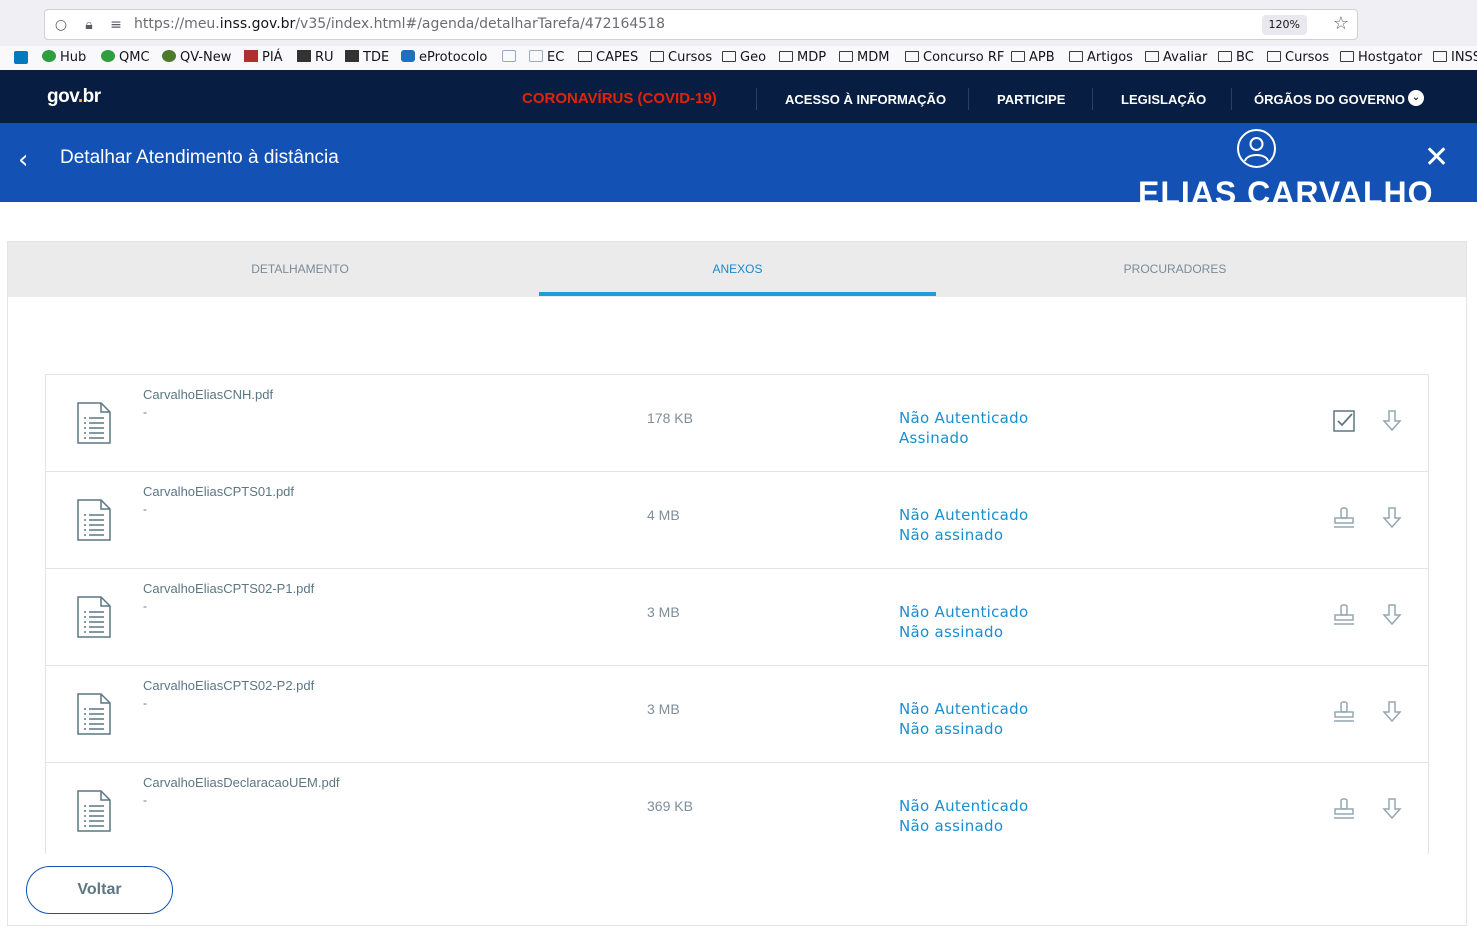 The height and width of the screenshot is (932, 1477). I want to click on shield-icon: ○, so click(61, 25).